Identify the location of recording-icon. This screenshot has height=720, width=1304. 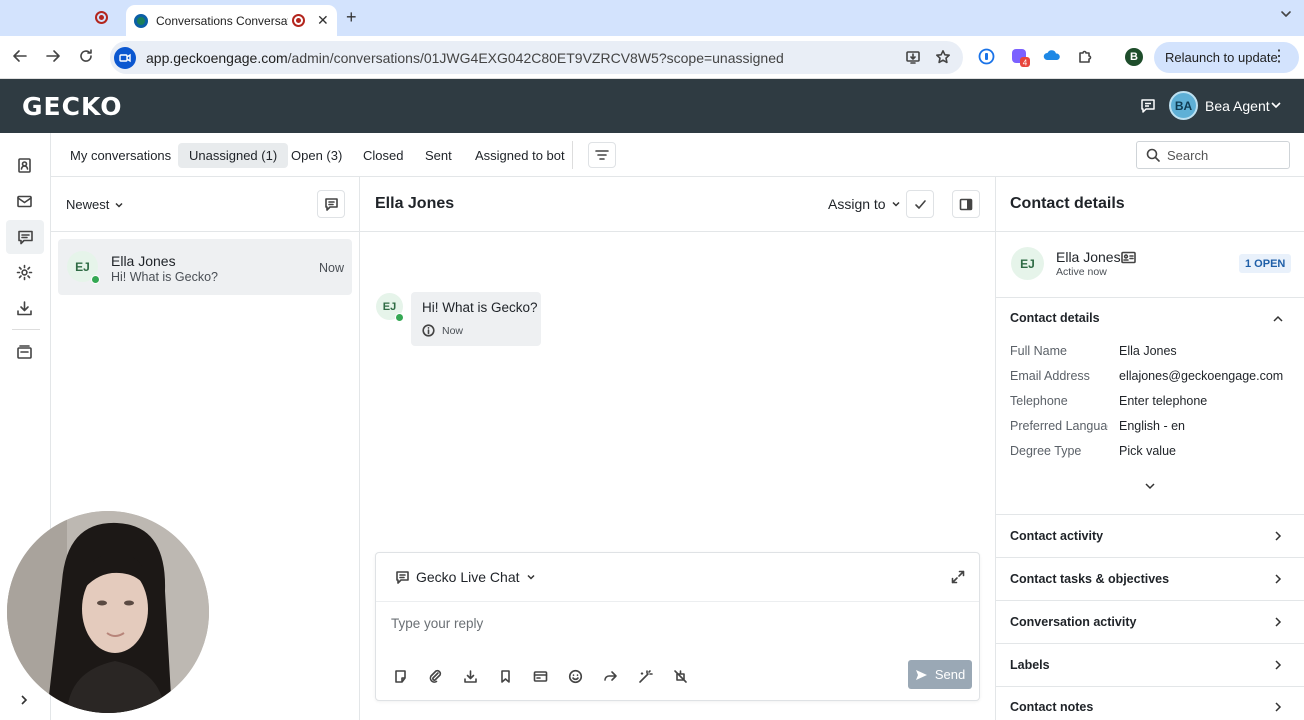
(101, 17).